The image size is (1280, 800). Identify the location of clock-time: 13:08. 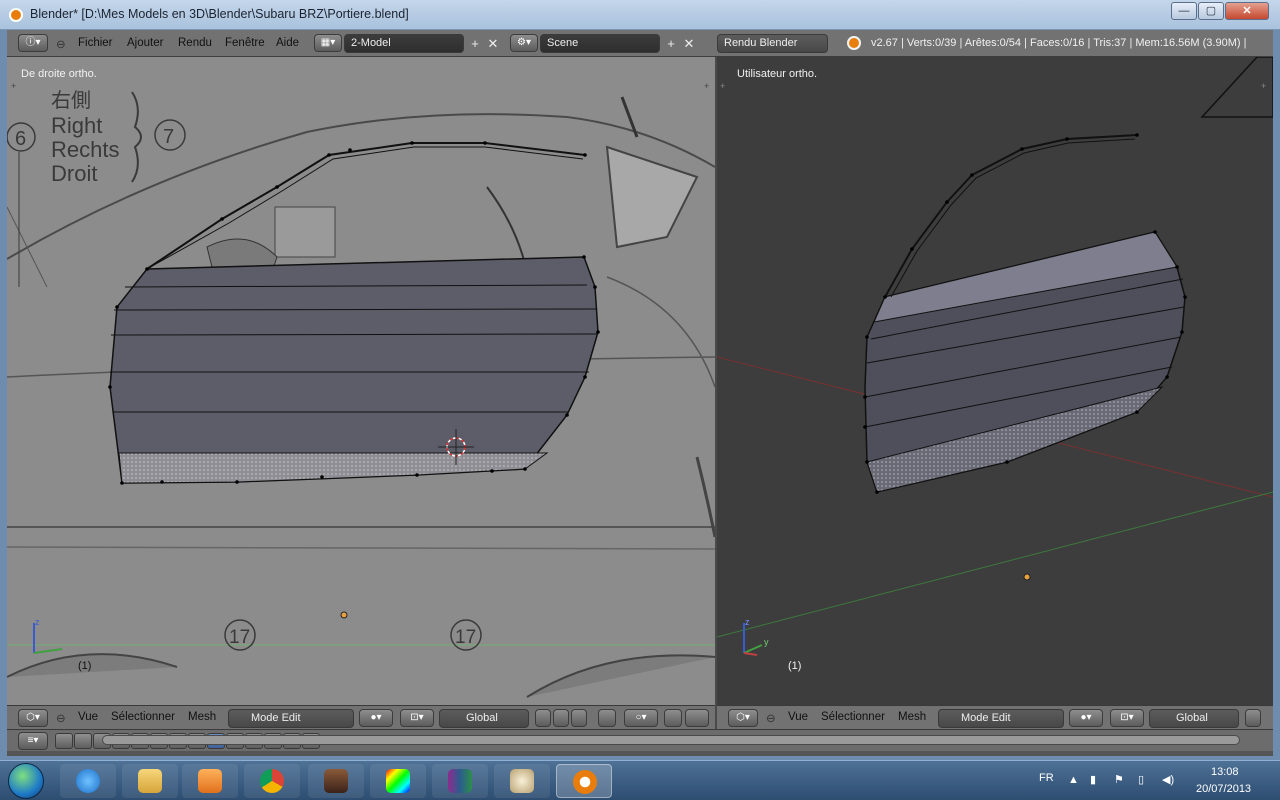
(1225, 772).